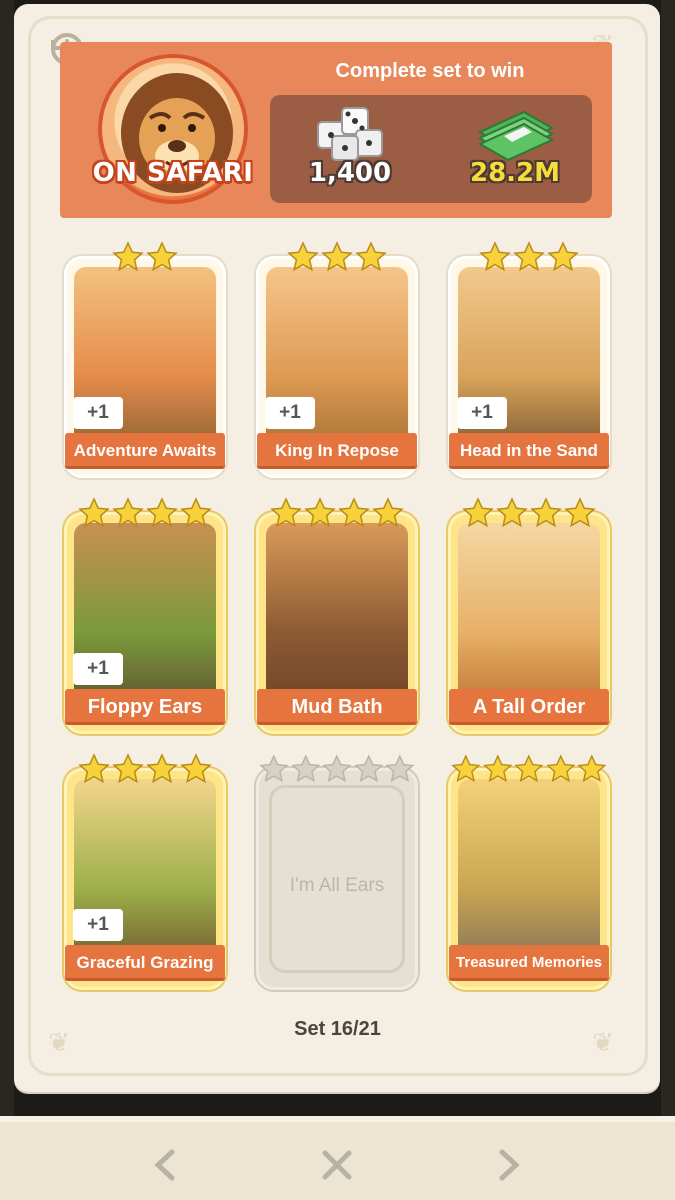 The image size is (675, 1200). What do you see at coordinates (145, 963) in the screenshot?
I see `sticker-title: Graceful Grazing` at bounding box center [145, 963].